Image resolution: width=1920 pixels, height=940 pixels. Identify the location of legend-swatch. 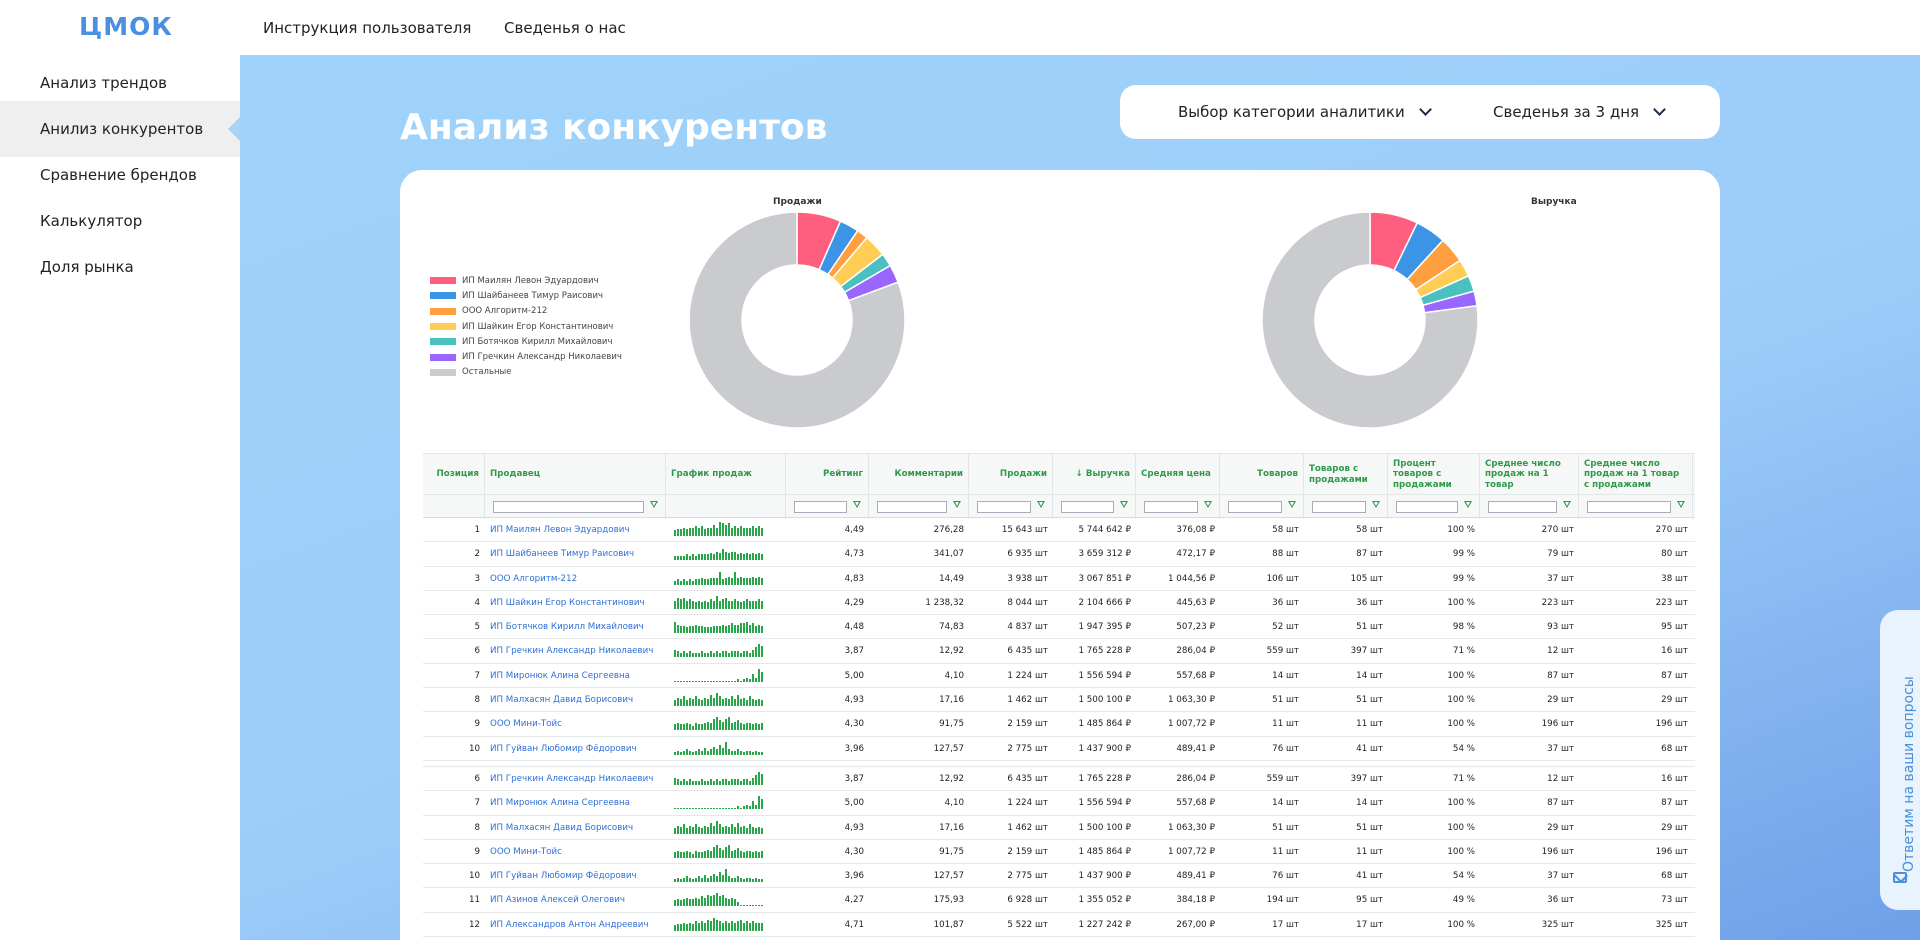
(443, 372).